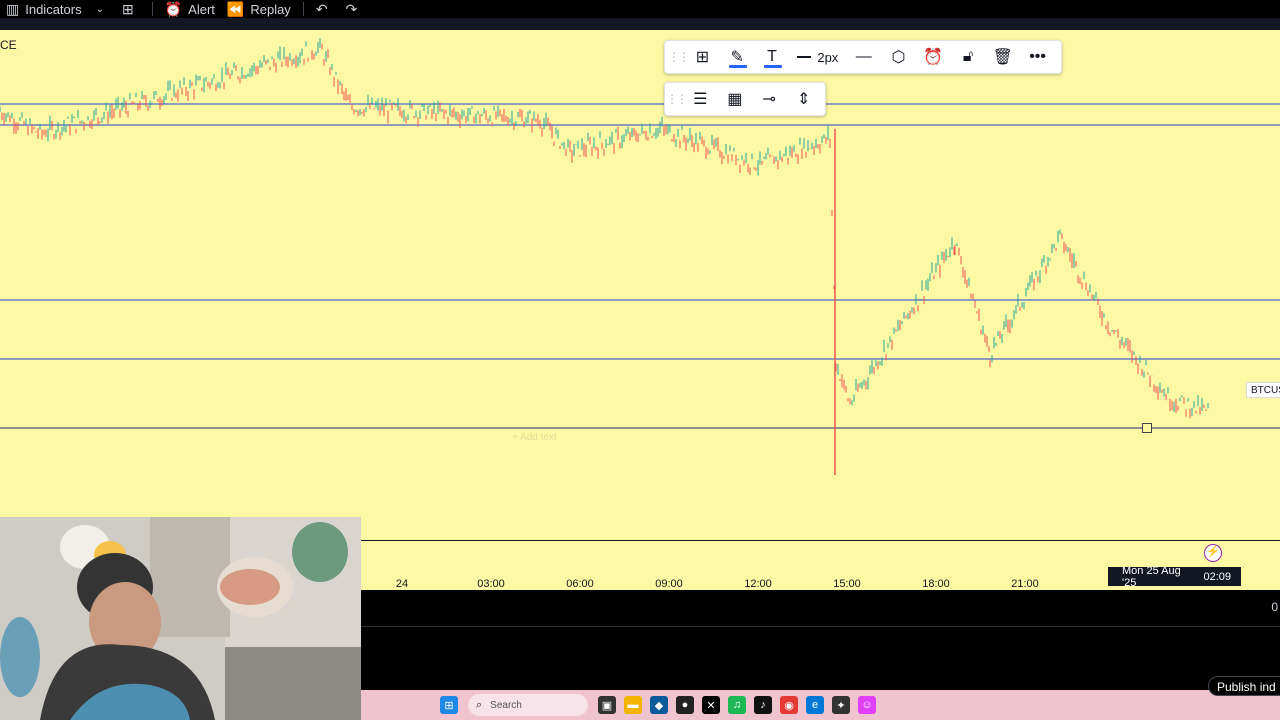 This screenshot has height=720, width=1280. What do you see at coordinates (640, 9) in the screenshot?
I see `top-toolbar: ▥ Indicators ⌄ ⊞ ⏰ Alert ⏪ Replay ↶ ↷` at bounding box center [640, 9].